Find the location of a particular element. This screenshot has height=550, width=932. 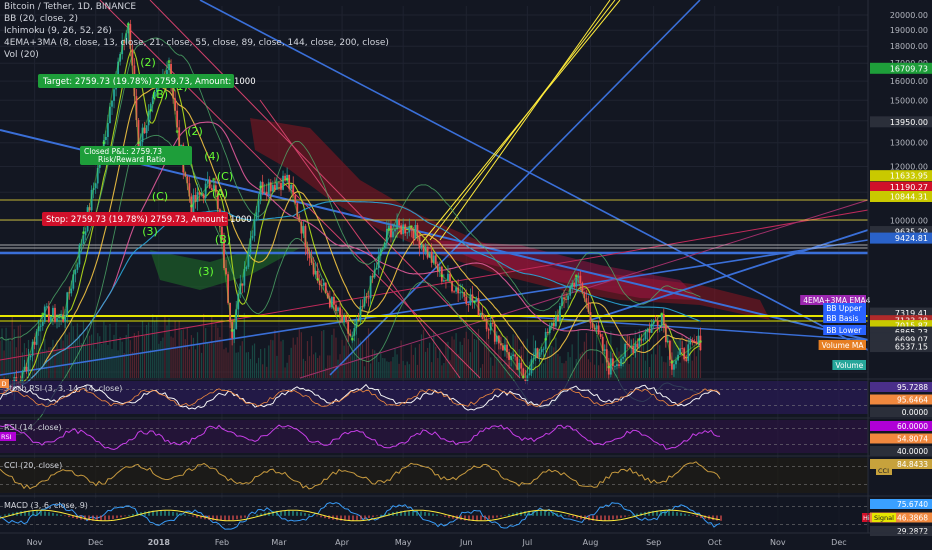

legend-ichimoku: Ichimoku (9, 26, 52, 26) is located at coordinates (58, 31).